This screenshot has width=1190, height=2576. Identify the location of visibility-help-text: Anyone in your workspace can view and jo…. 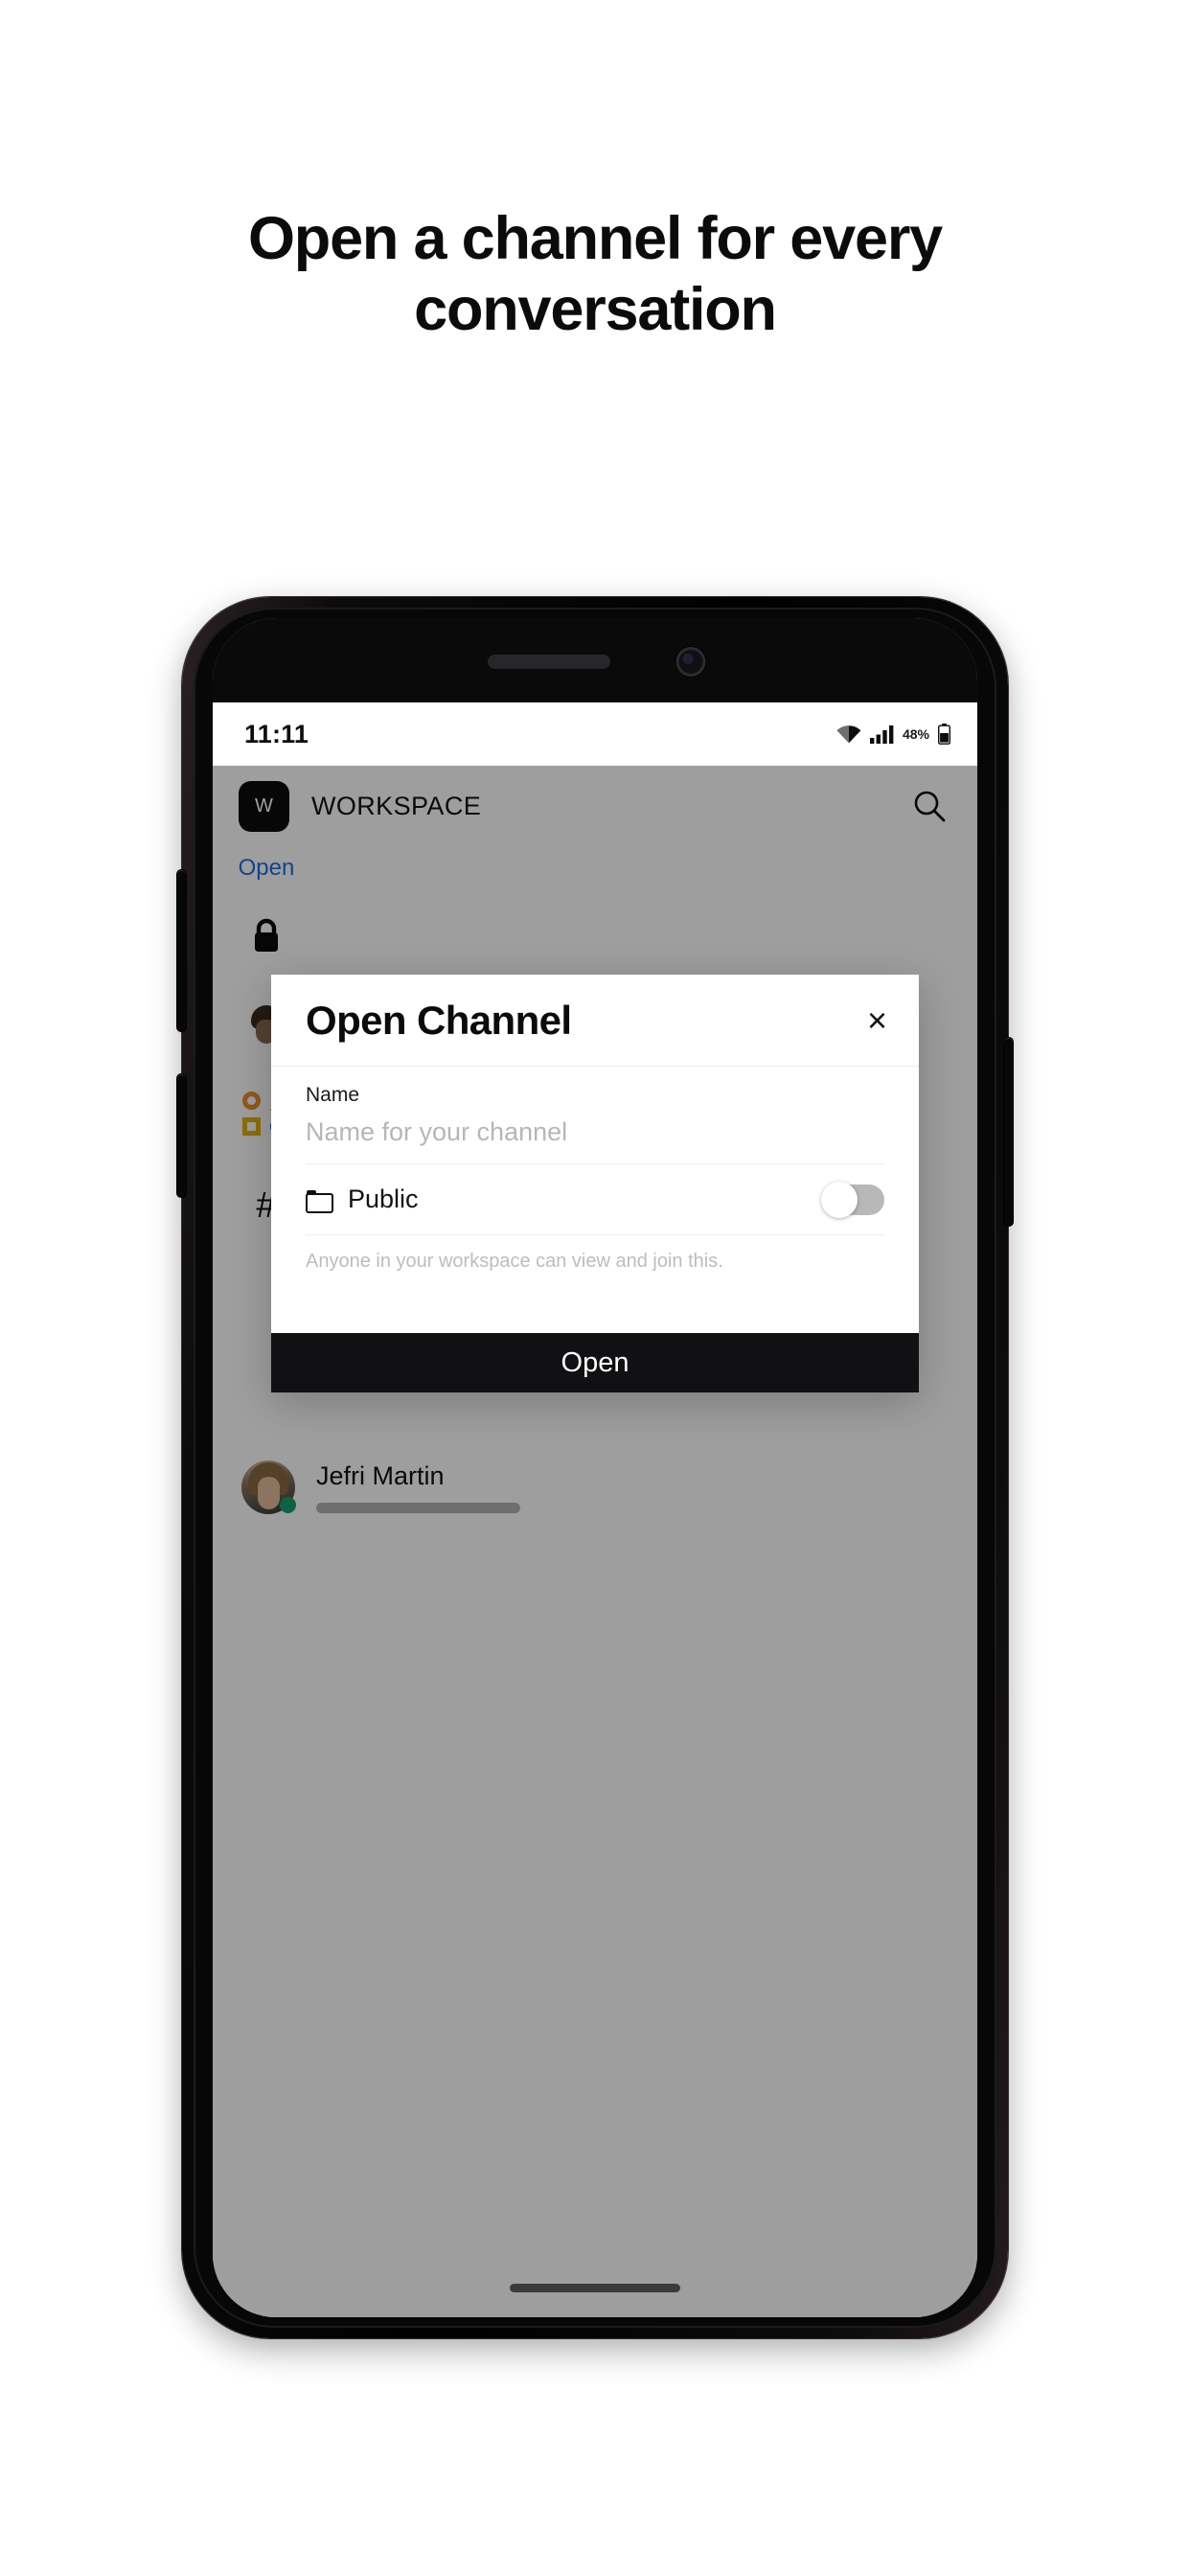
(514, 1261).